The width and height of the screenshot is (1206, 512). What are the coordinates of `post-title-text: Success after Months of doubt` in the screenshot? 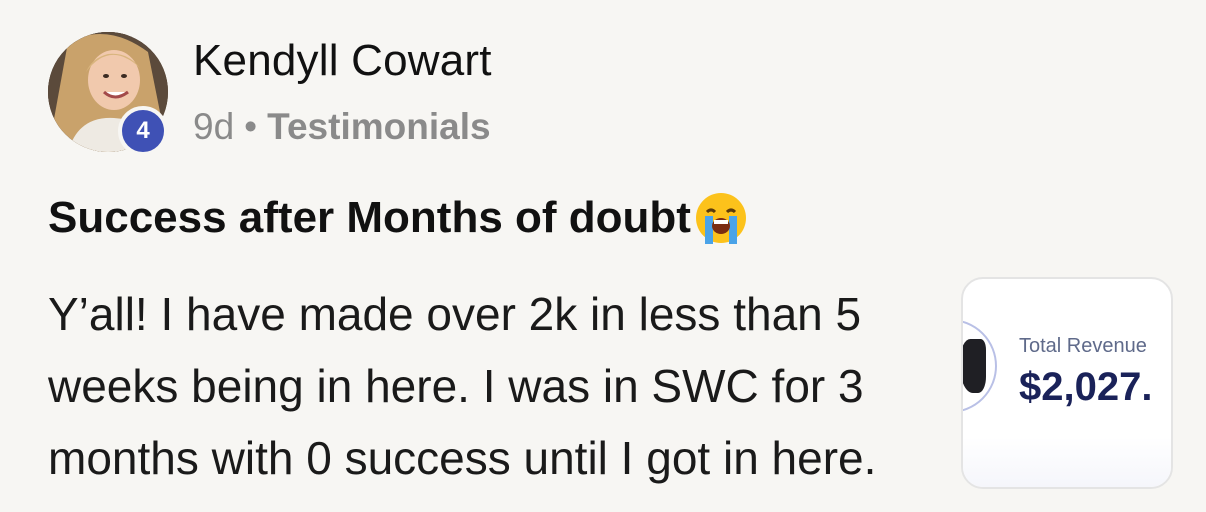 It's located at (369, 217).